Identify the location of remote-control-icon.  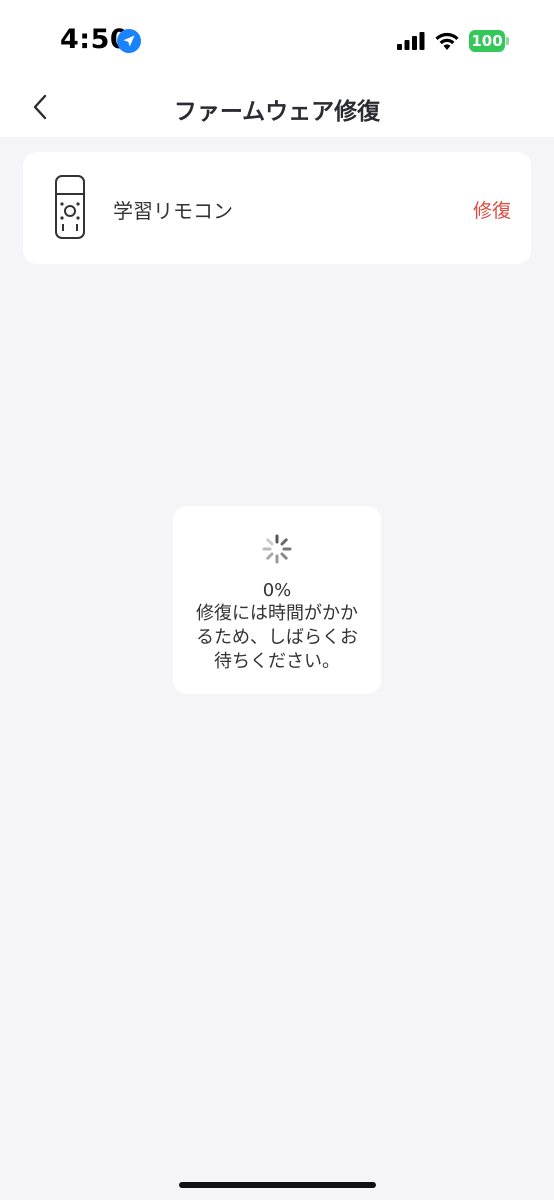
(70, 207).